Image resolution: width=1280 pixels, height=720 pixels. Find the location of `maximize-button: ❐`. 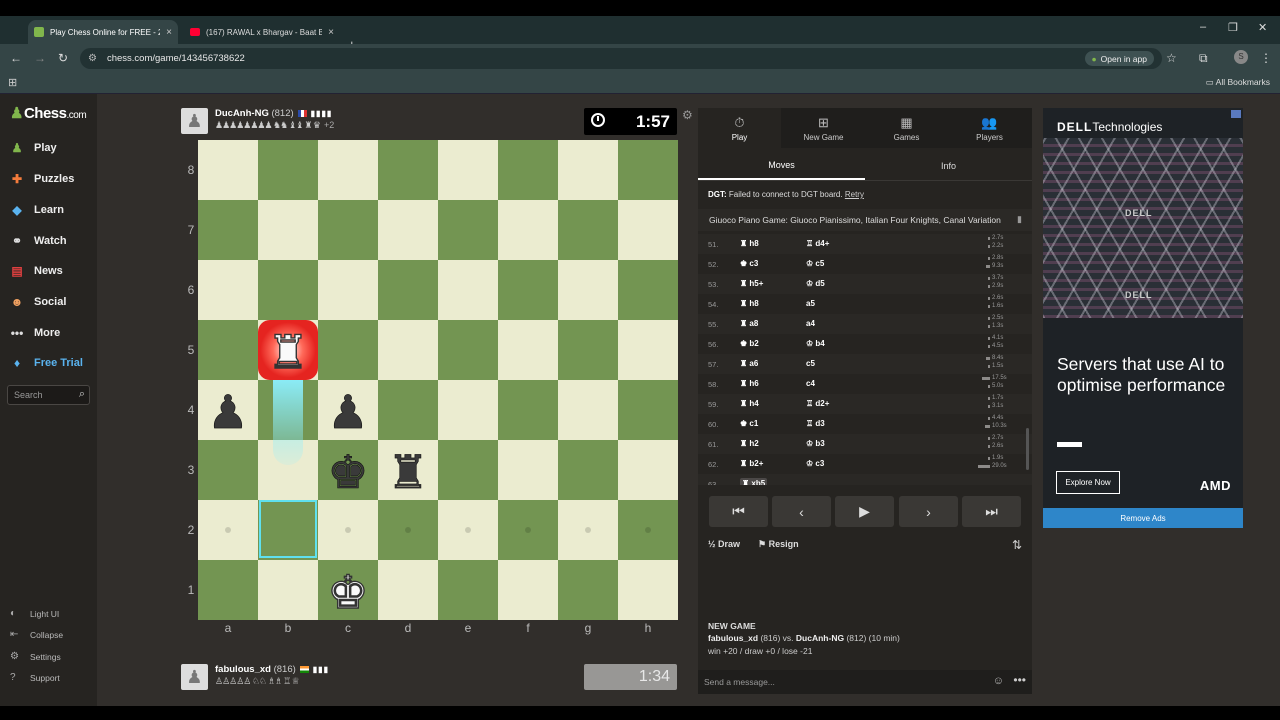

maximize-button: ❐ is located at coordinates (1233, 27).